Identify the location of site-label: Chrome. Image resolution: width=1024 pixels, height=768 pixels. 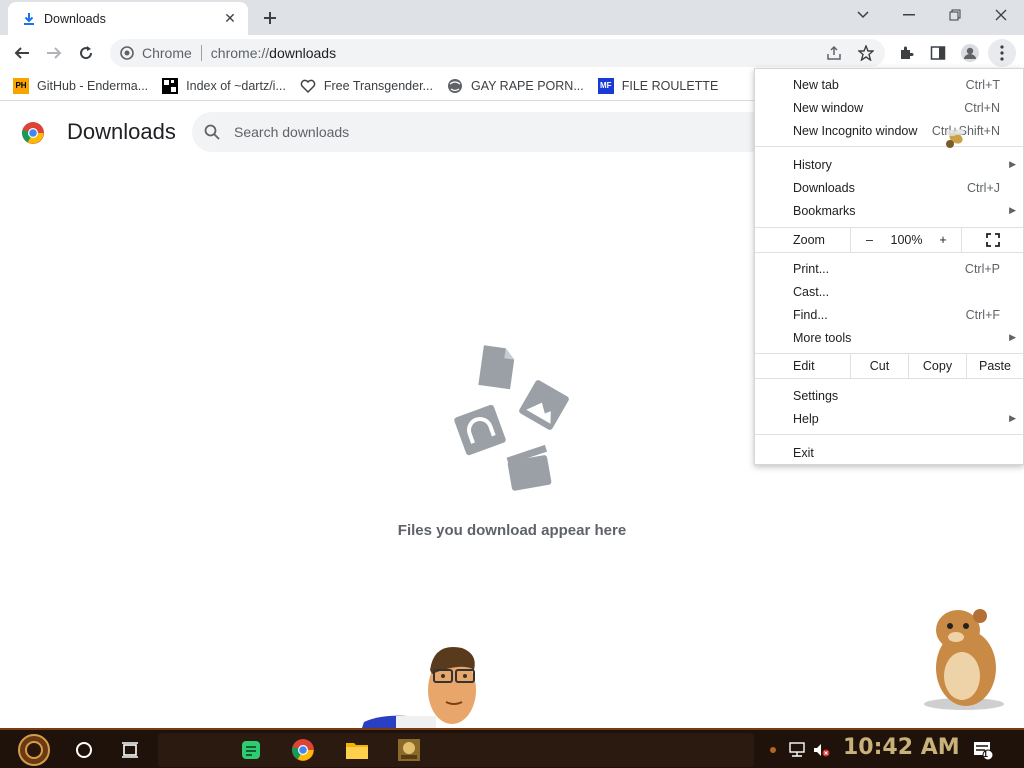
(167, 53).